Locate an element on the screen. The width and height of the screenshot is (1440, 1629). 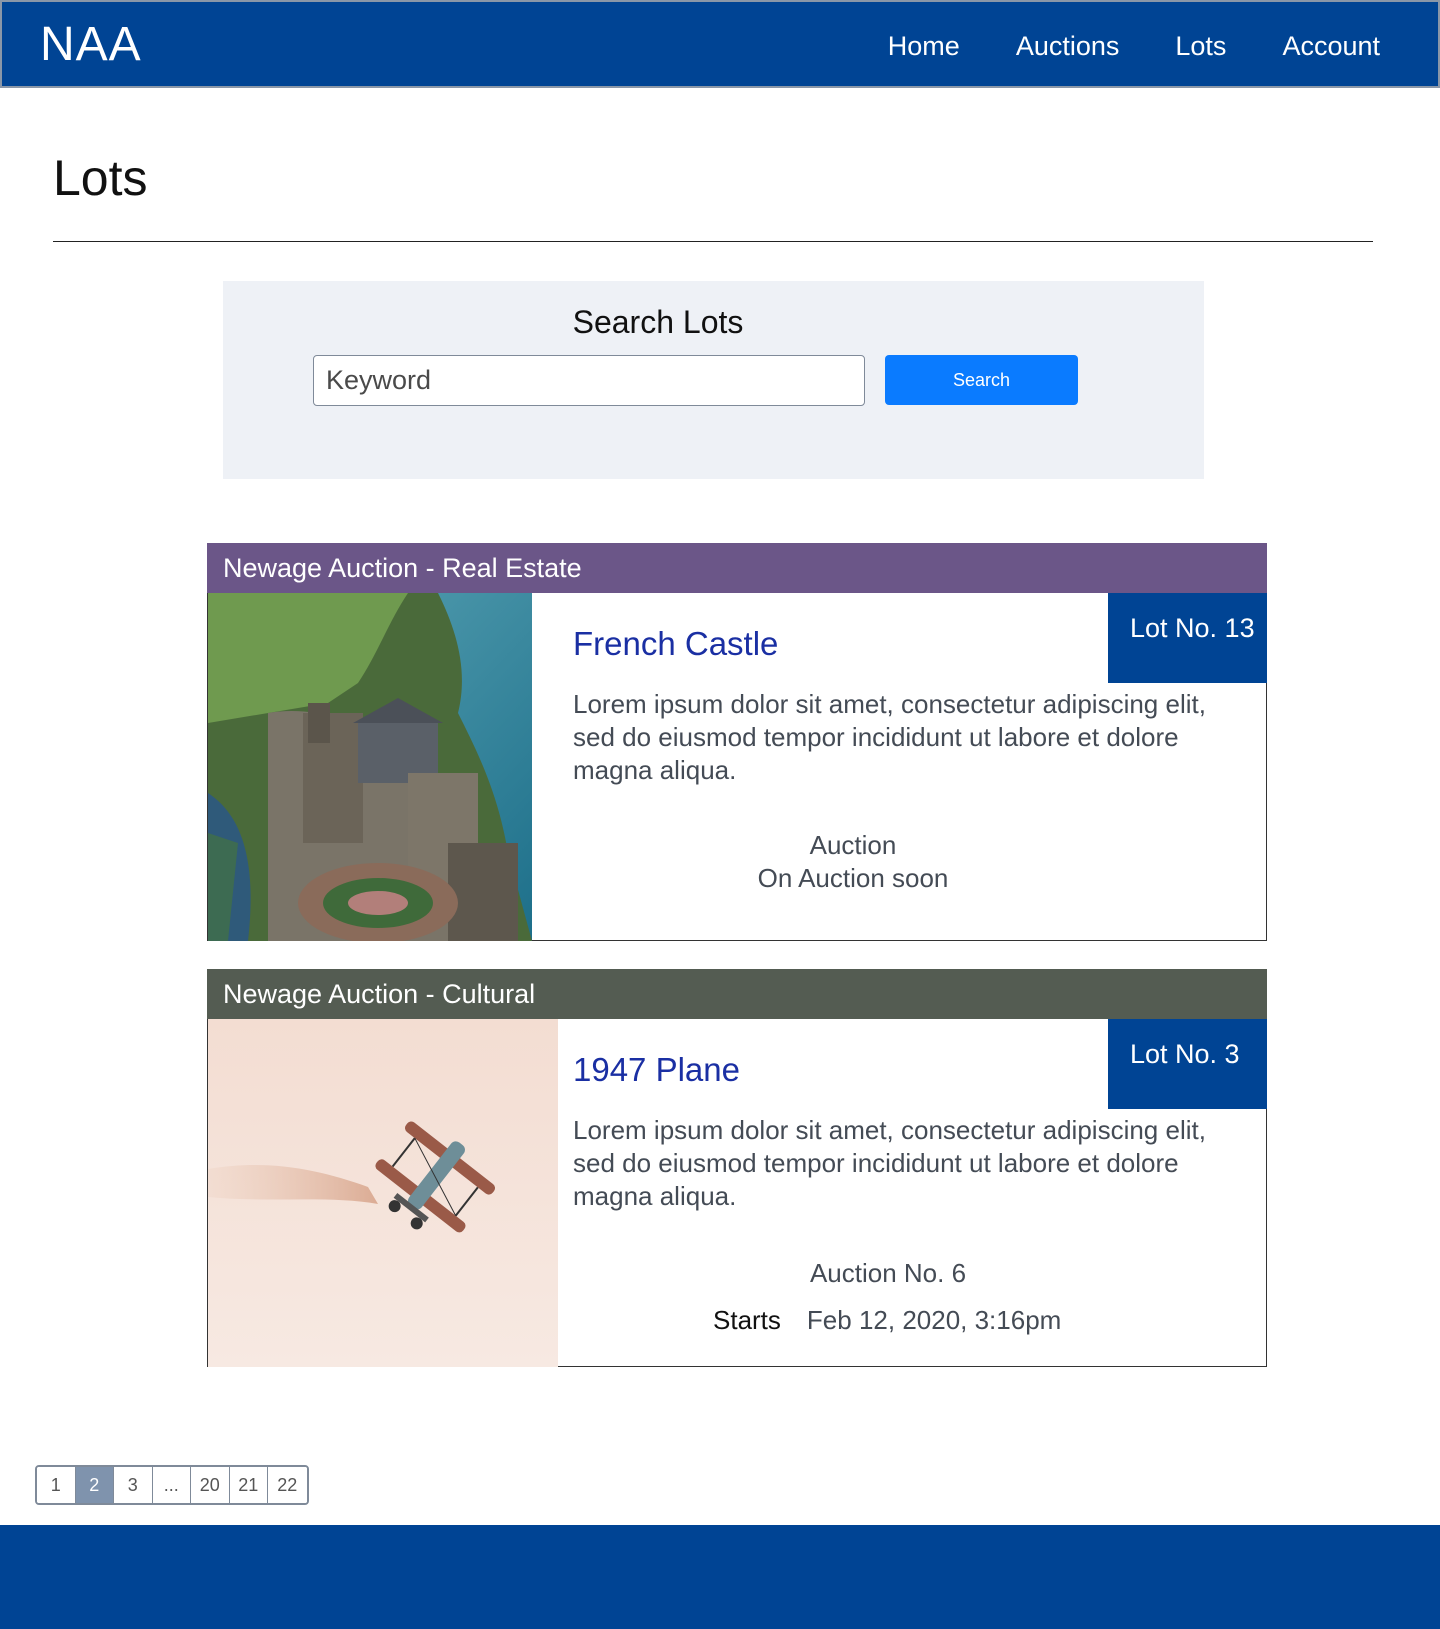
top-navbar: NAA Home Auctions Lots Account is located at coordinates (720, 44).